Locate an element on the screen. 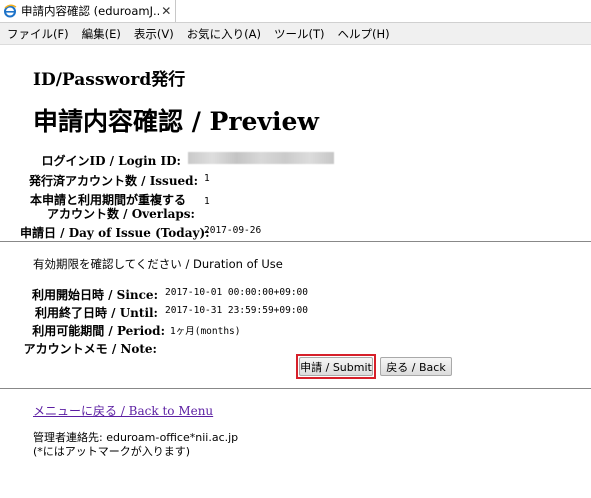 Image resolution: width=591 pixels, height=498 pixels. page-title: 申請内容確認 / Preview is located at coordinates (176, 121).